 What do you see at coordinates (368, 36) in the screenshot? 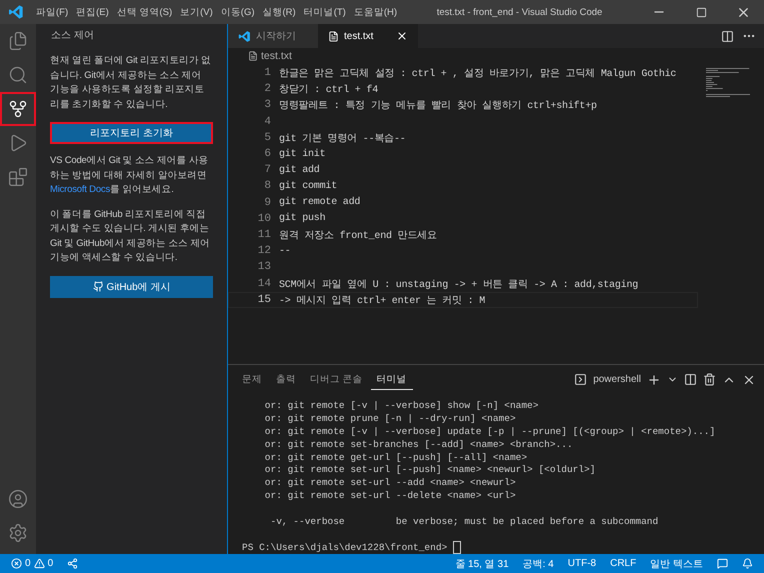
I see `editor-tab: test.txt` at bounding box center [368, 36].